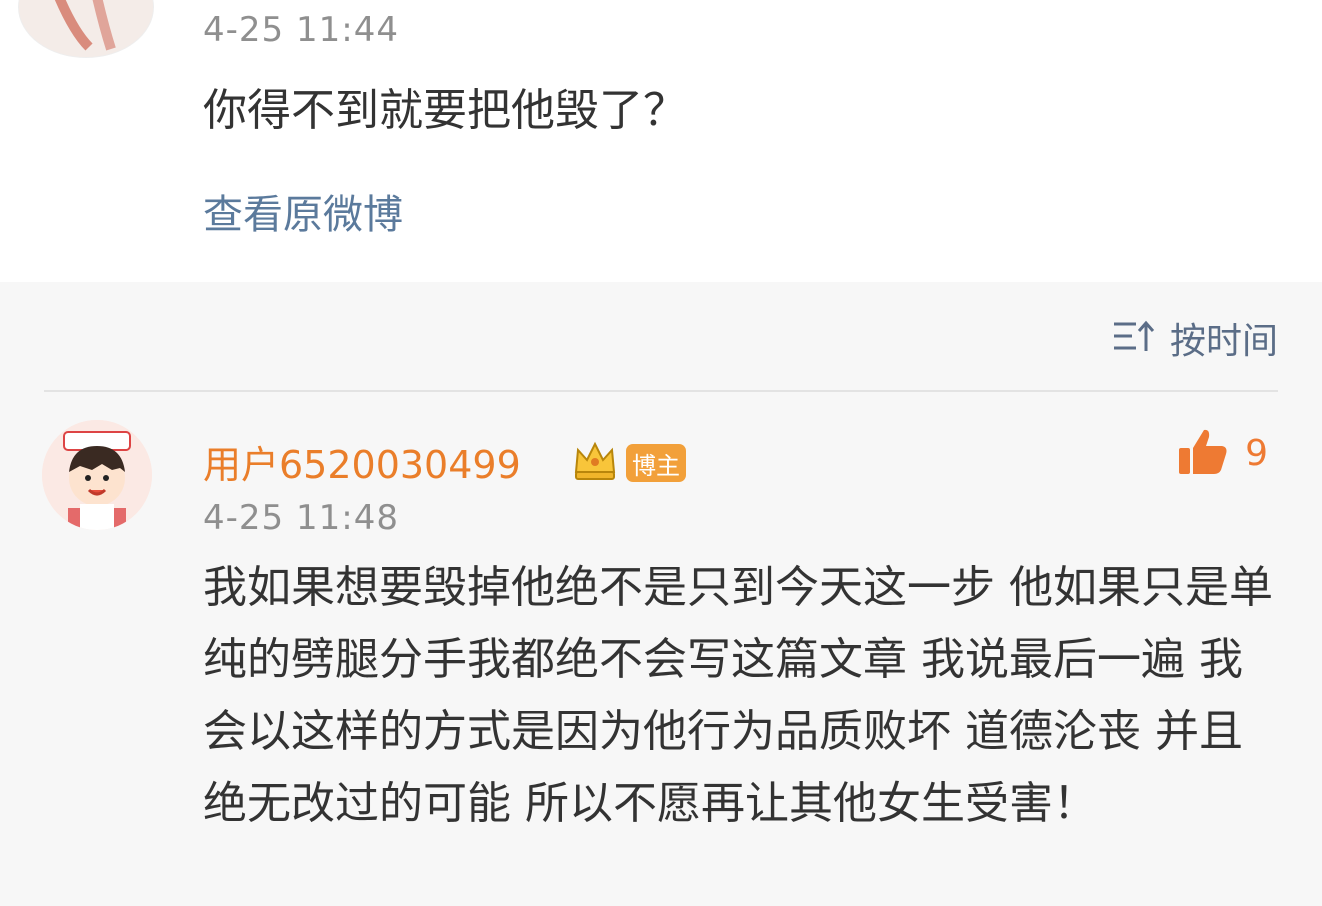 This screenshot has width=1322, height=906. Describe the element at coordinates (1203, 453) in the screenshot. I see `thumbs-up-icon` at that location.